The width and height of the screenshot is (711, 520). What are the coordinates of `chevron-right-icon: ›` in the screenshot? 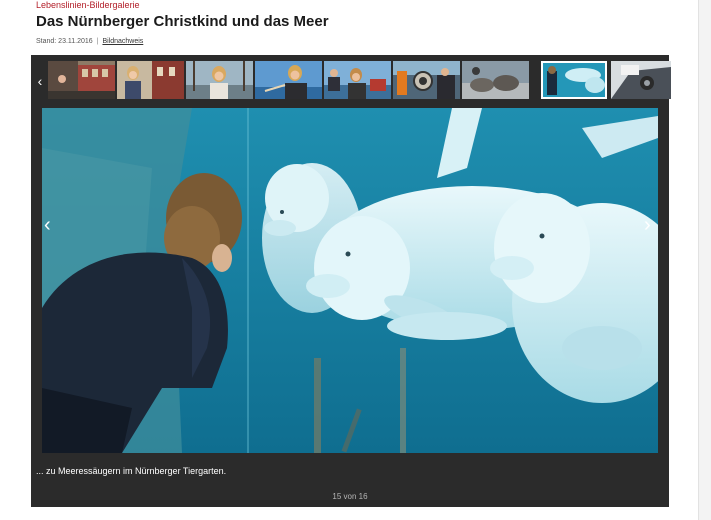 It's located at (647, 225).